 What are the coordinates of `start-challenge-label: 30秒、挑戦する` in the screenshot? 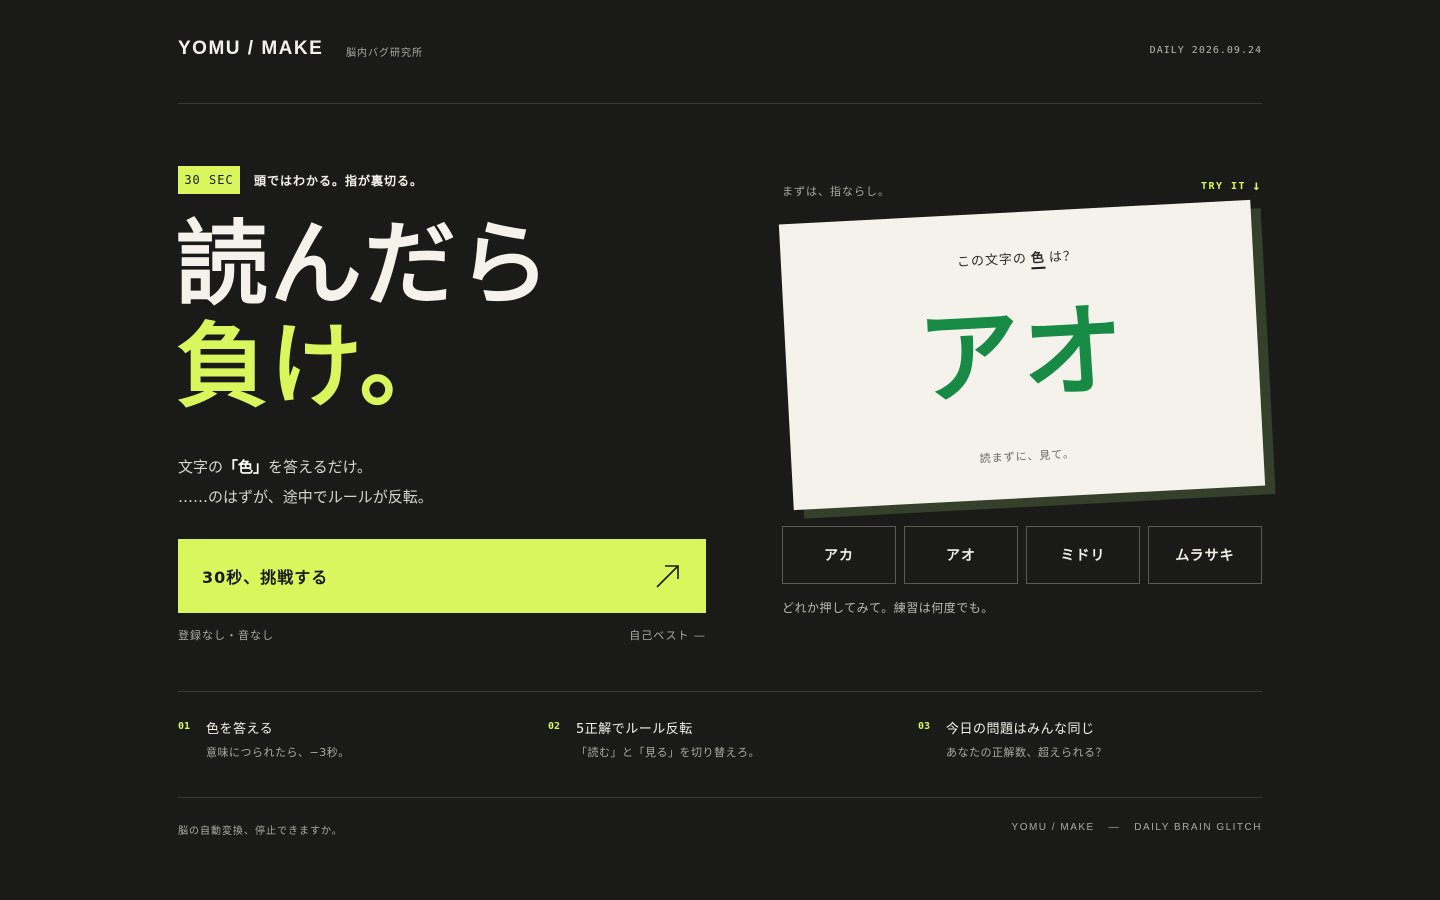 It's located at (265, 577).